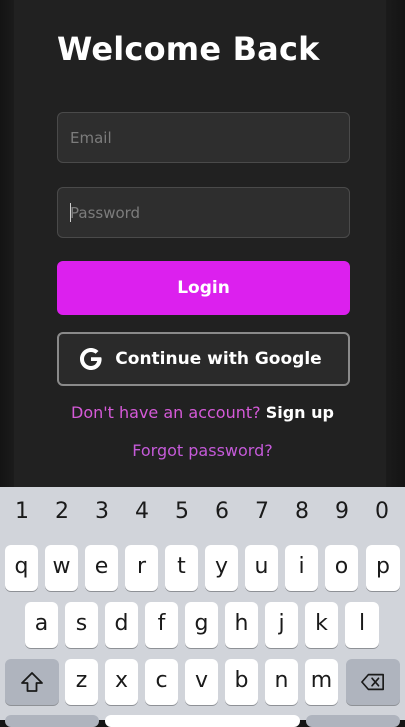  I want to click on google-icon, so click(91, 359).